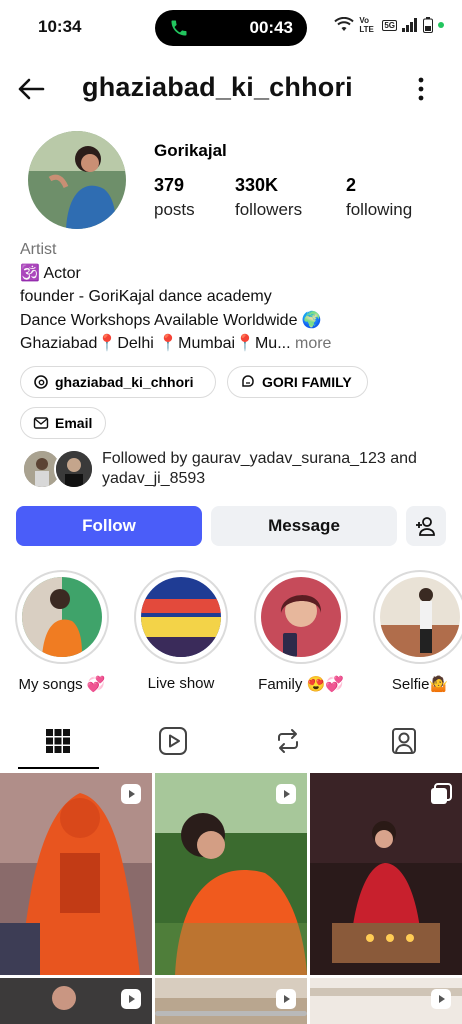 The height and width of the screenshot is (1024, 462). What do you see at coordinates (257, 185) in the screenshot?
I see `stat-value: 330K` at bounding box center [257, 185].